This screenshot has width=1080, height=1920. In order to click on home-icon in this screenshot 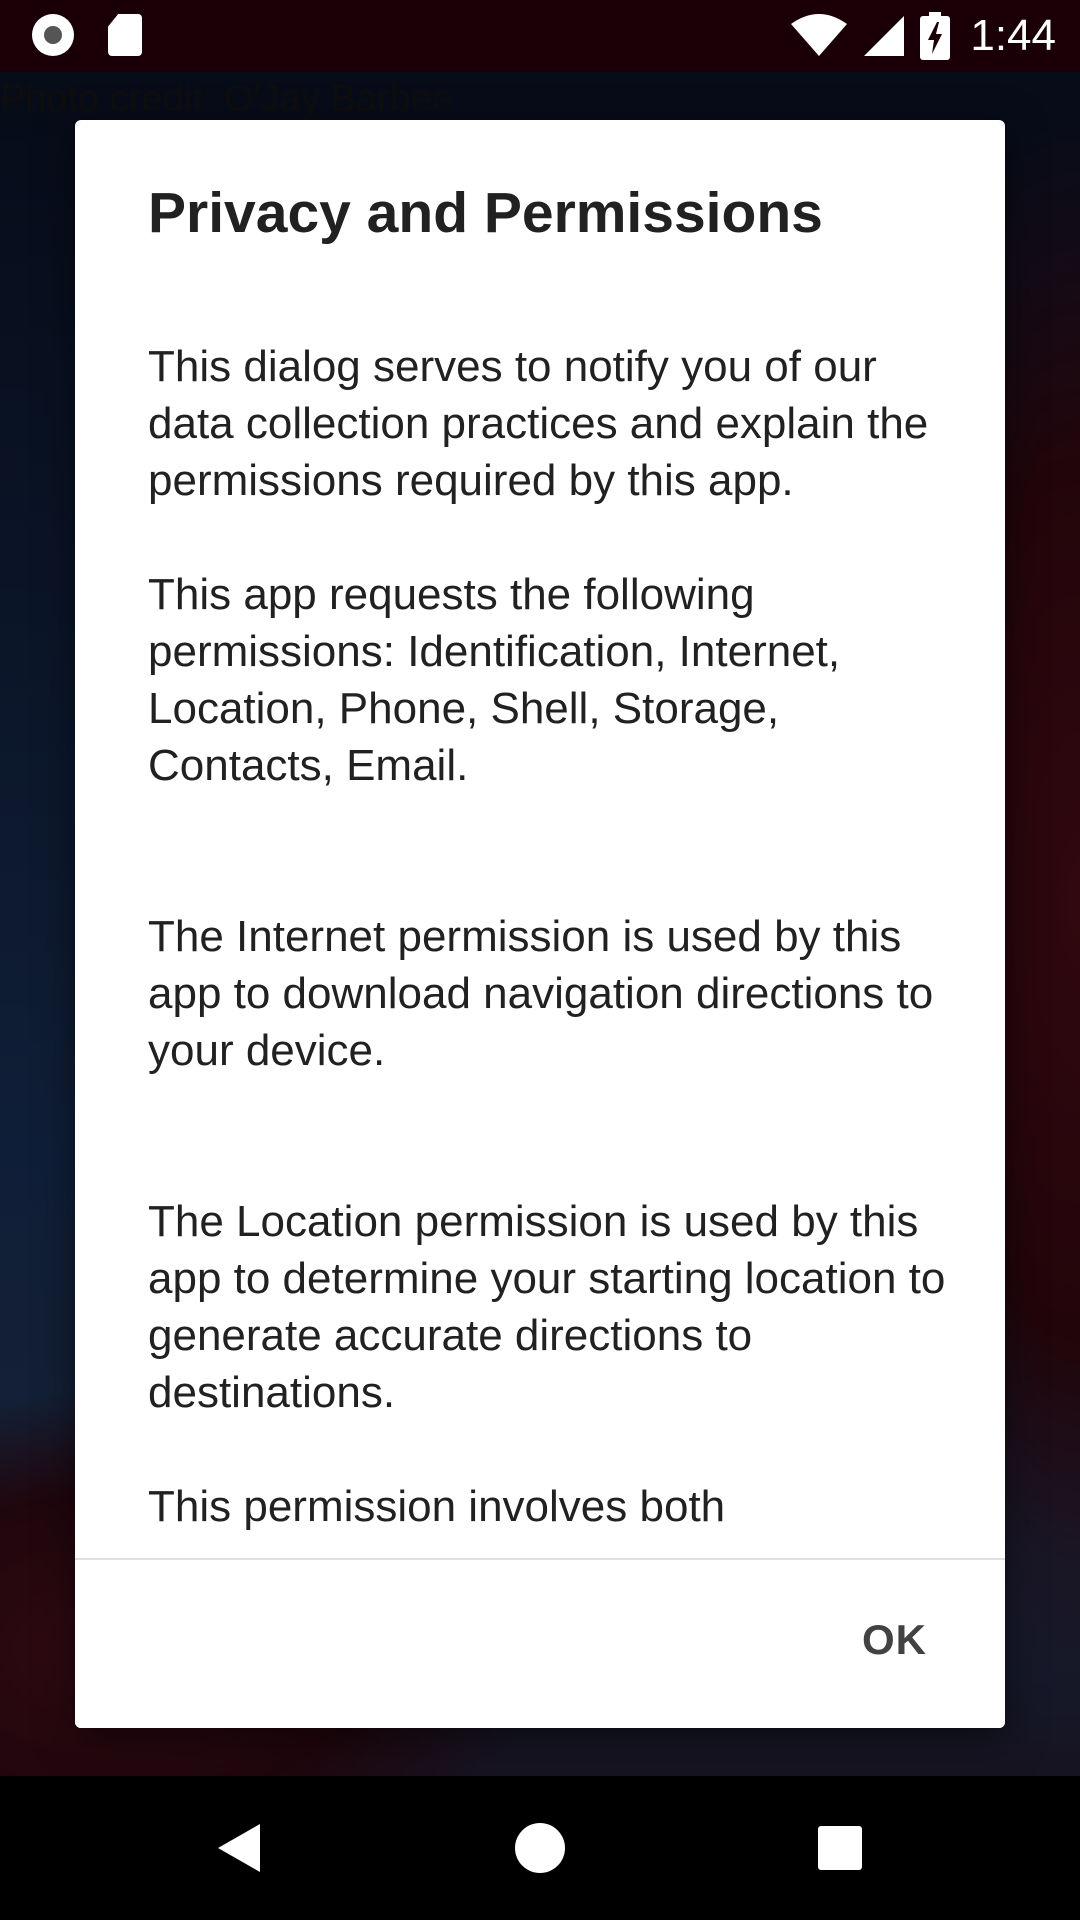, I will do `click(540, 1848)`.